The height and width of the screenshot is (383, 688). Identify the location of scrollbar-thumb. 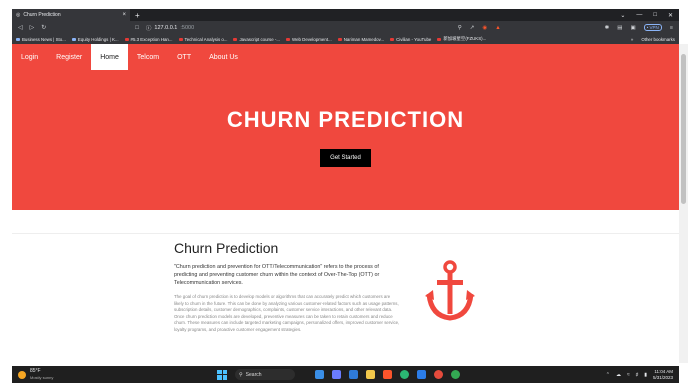
(683, 129).